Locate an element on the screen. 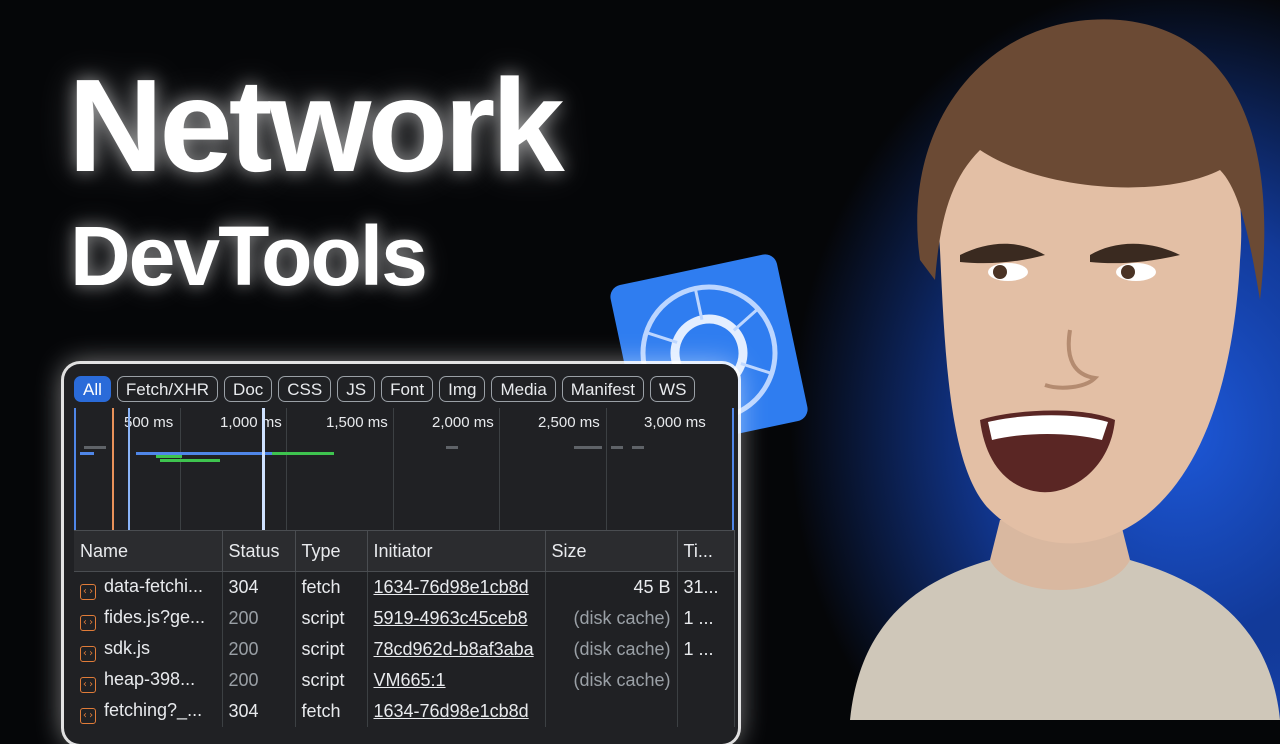  page-title: Network is located at coordinates (316, 125).